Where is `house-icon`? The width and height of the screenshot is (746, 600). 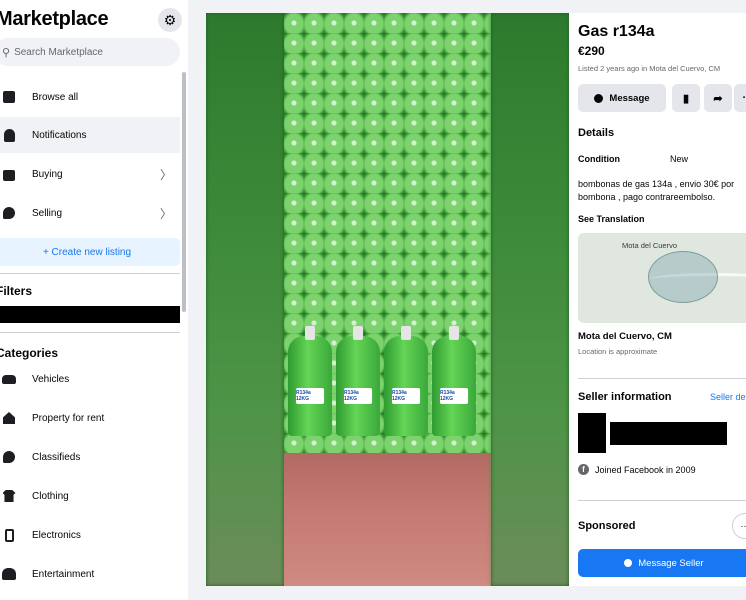 house-icon is located at coordinates (9, 418).